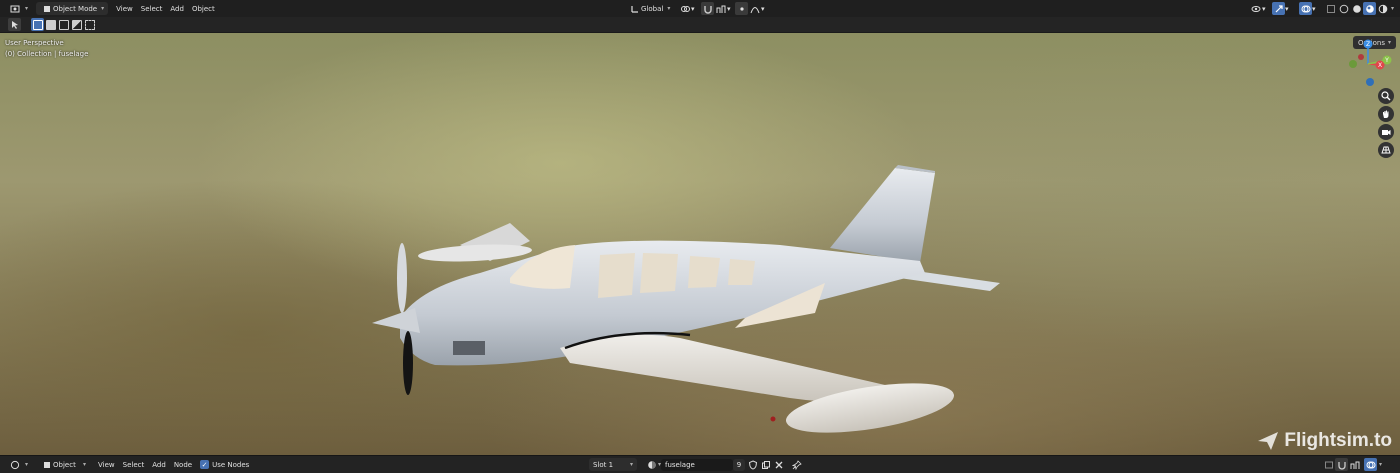 Image resolution: width=1400 pixels, height=473 pixels. I want to click on vertical-stabilizer, so click(882, 215).